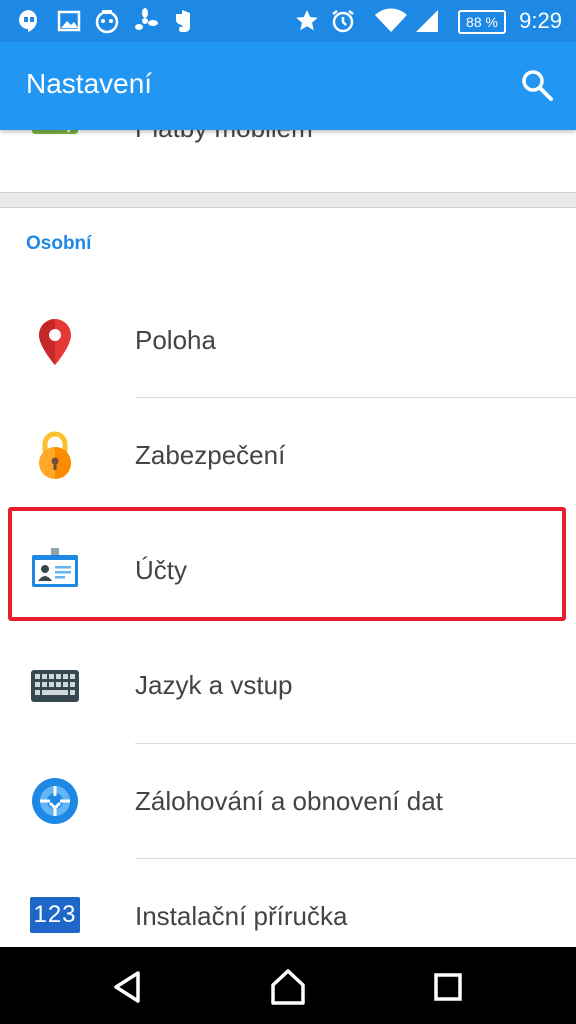 The height and width of the screenshot is (1024, 576). What do you see at coordinates (288, 86) in the screenshot?
I see `app-bar: Nastavení` at bounding box center [288, 86].